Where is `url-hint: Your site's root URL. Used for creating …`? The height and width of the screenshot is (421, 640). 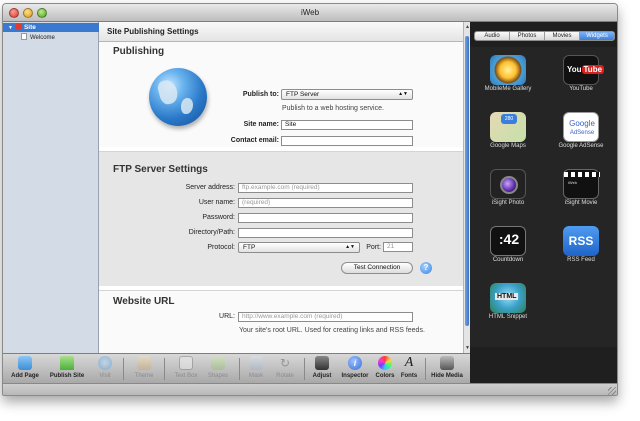 url-hint: Your site's root URL. Used for creating … is located at coordinates (332, 330).